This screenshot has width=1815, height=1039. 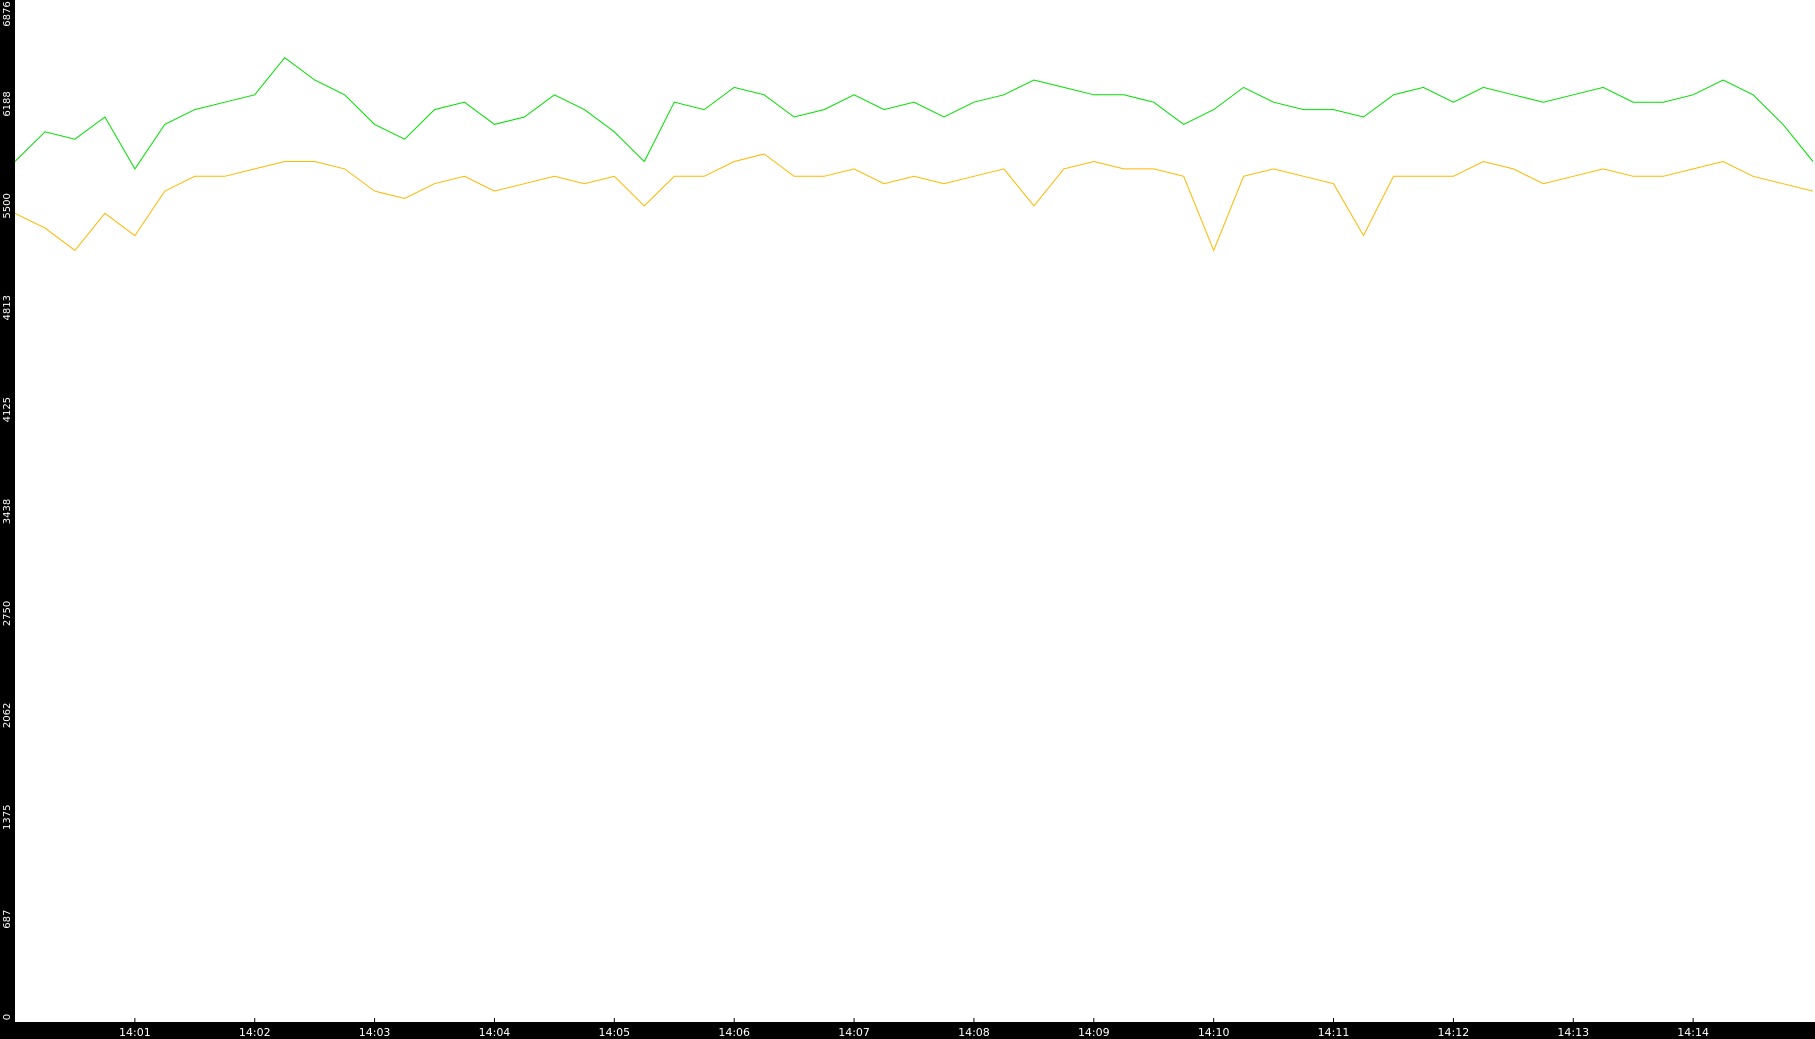 I want to click on x-tick-label: 14:10, so click(x=1214, y=1032).